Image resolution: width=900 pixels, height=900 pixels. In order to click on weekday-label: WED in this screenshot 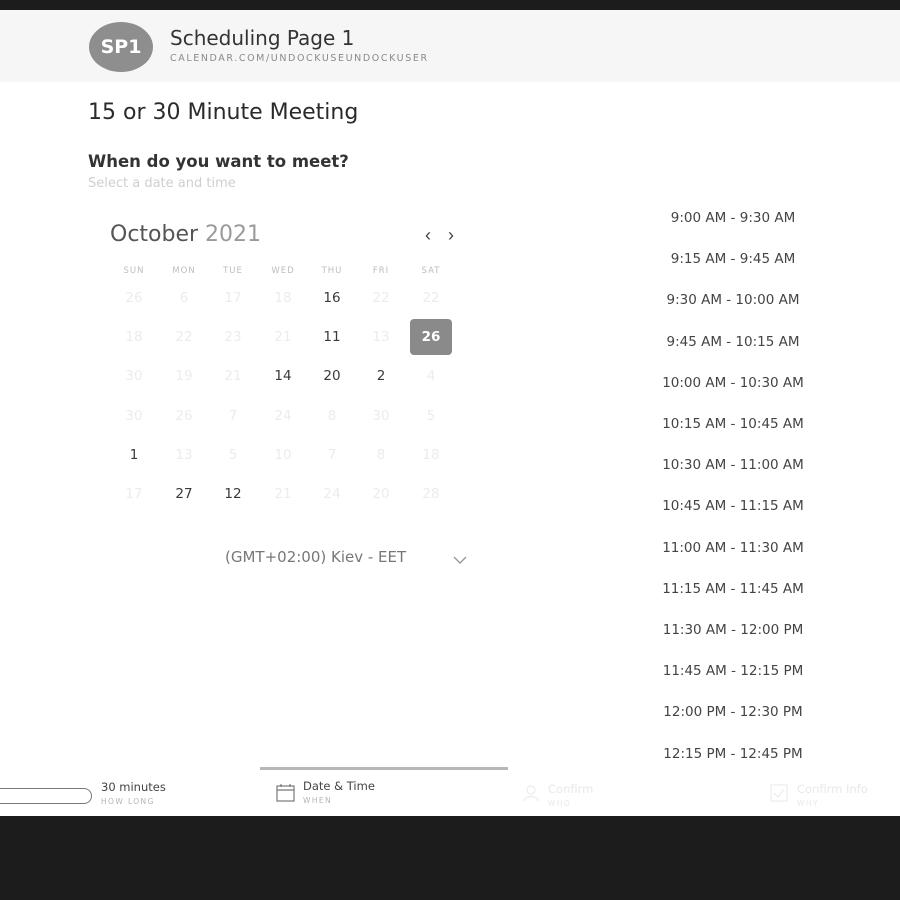, I will do `click(283, 271)`.